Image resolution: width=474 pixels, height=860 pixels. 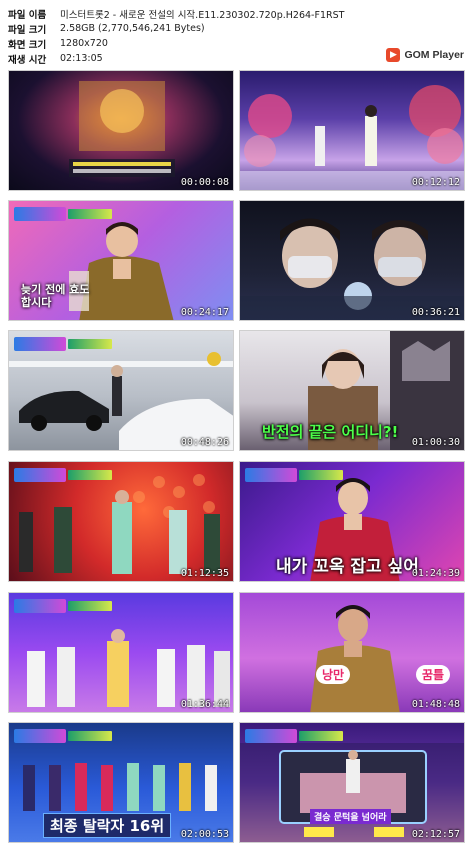 I want to click on thumbnail: 00:12:12, so click(x=352, y=130).